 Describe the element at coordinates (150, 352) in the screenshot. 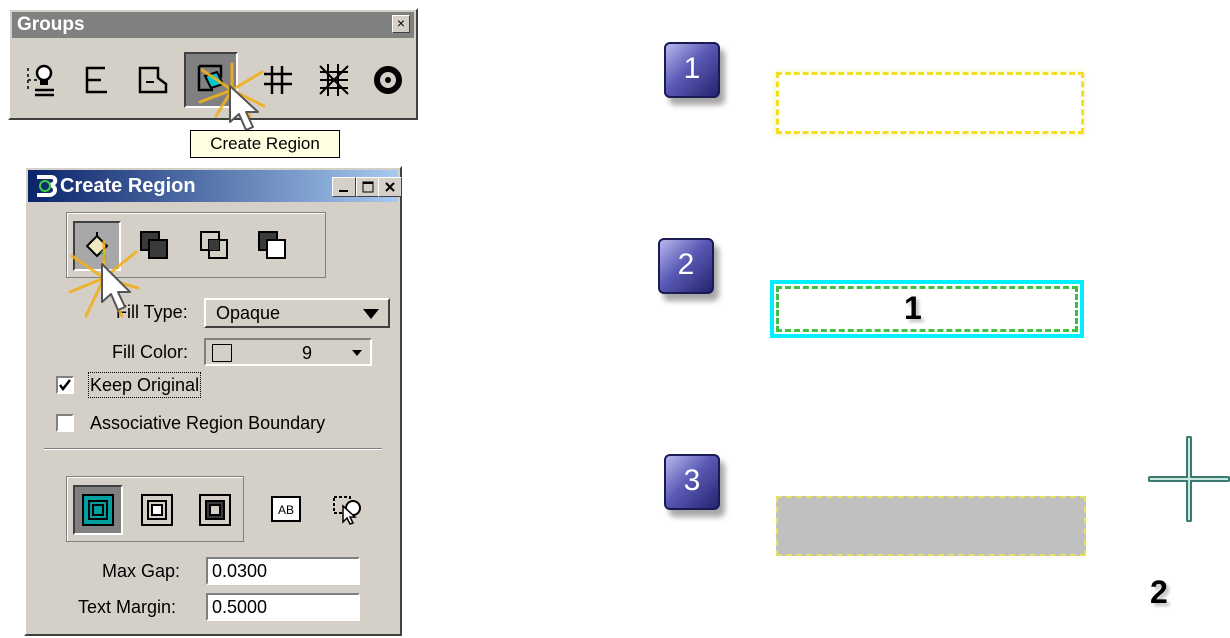

I see `fill-color-label: Fill Color:` at that location.